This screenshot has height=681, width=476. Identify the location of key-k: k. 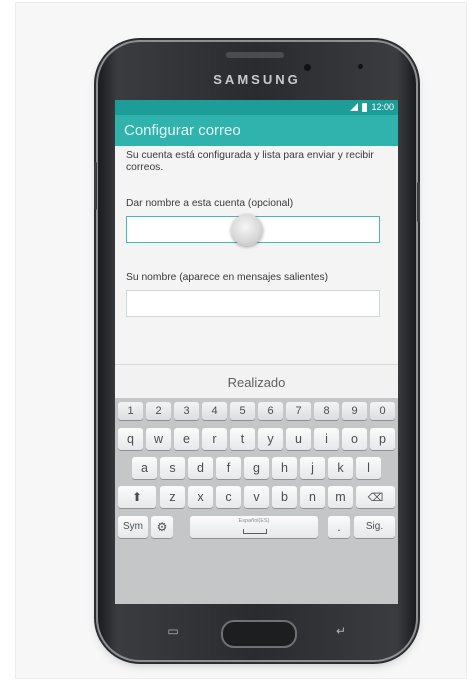
(340, 468).